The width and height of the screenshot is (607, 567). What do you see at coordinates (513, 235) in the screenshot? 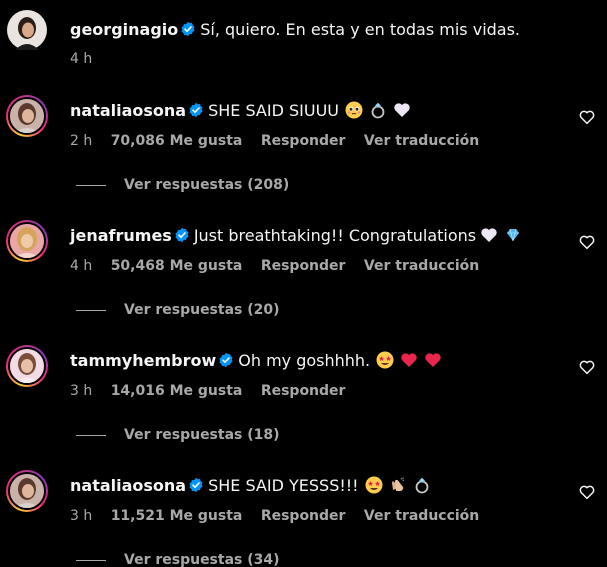
I see `gem-emoji` at bounding box center [513, 235].